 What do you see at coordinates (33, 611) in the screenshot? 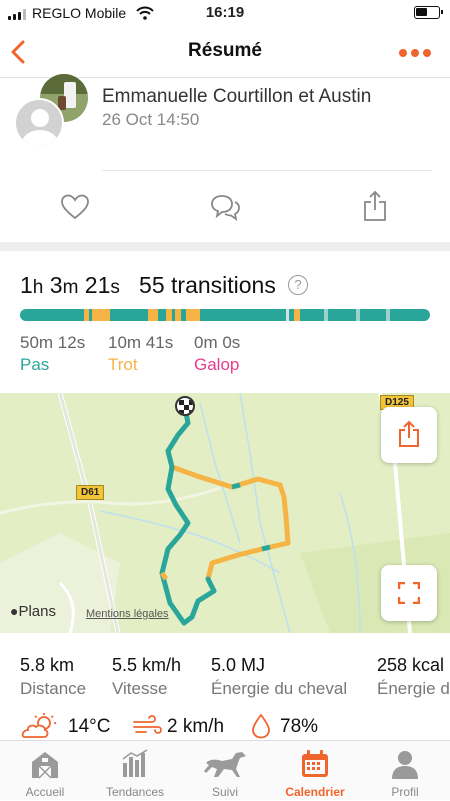
I see `maps-provider-logo: ●Plans` at bounding box center [33, 611].